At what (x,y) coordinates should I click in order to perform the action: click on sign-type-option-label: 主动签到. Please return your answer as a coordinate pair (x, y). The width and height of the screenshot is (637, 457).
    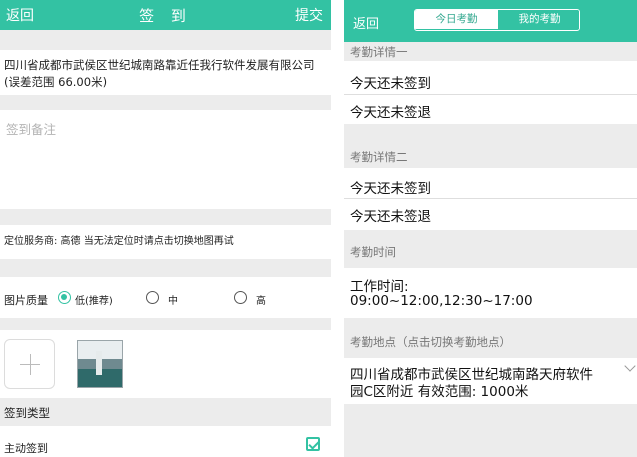
    Looking at the image, I should click on (26, 448).